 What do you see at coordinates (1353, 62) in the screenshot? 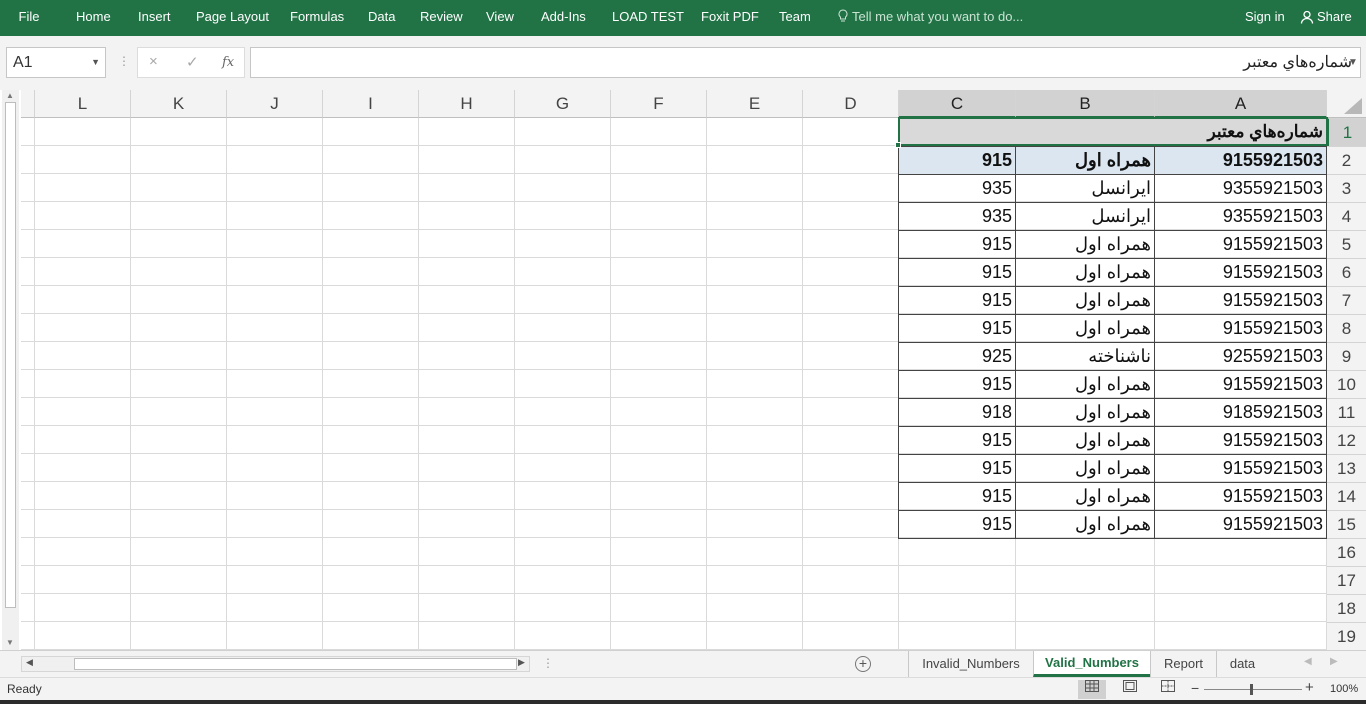
I see `expand-formula-icon: ▼` at bounding box center [1353, 62].